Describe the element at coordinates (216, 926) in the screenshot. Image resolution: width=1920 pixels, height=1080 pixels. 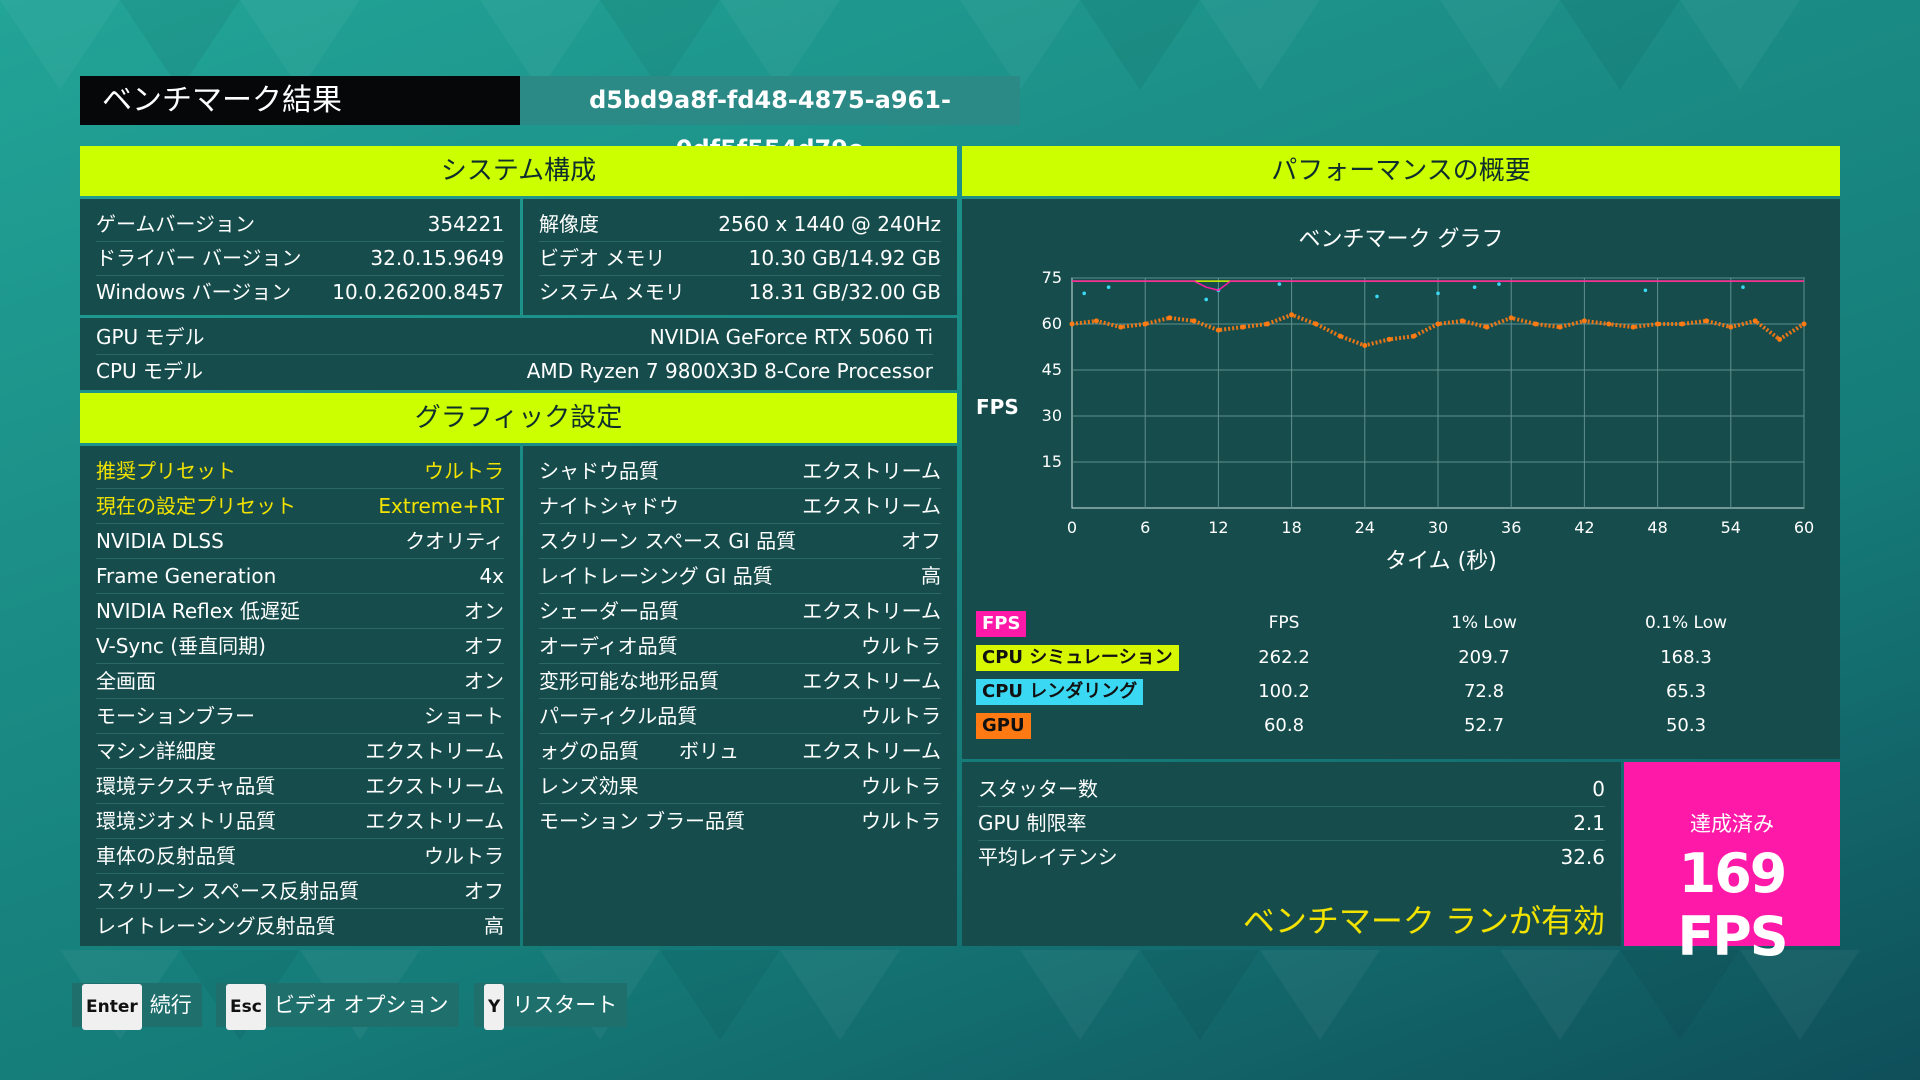
I see `setting-label: レイトレーシング反射品質` at that location.